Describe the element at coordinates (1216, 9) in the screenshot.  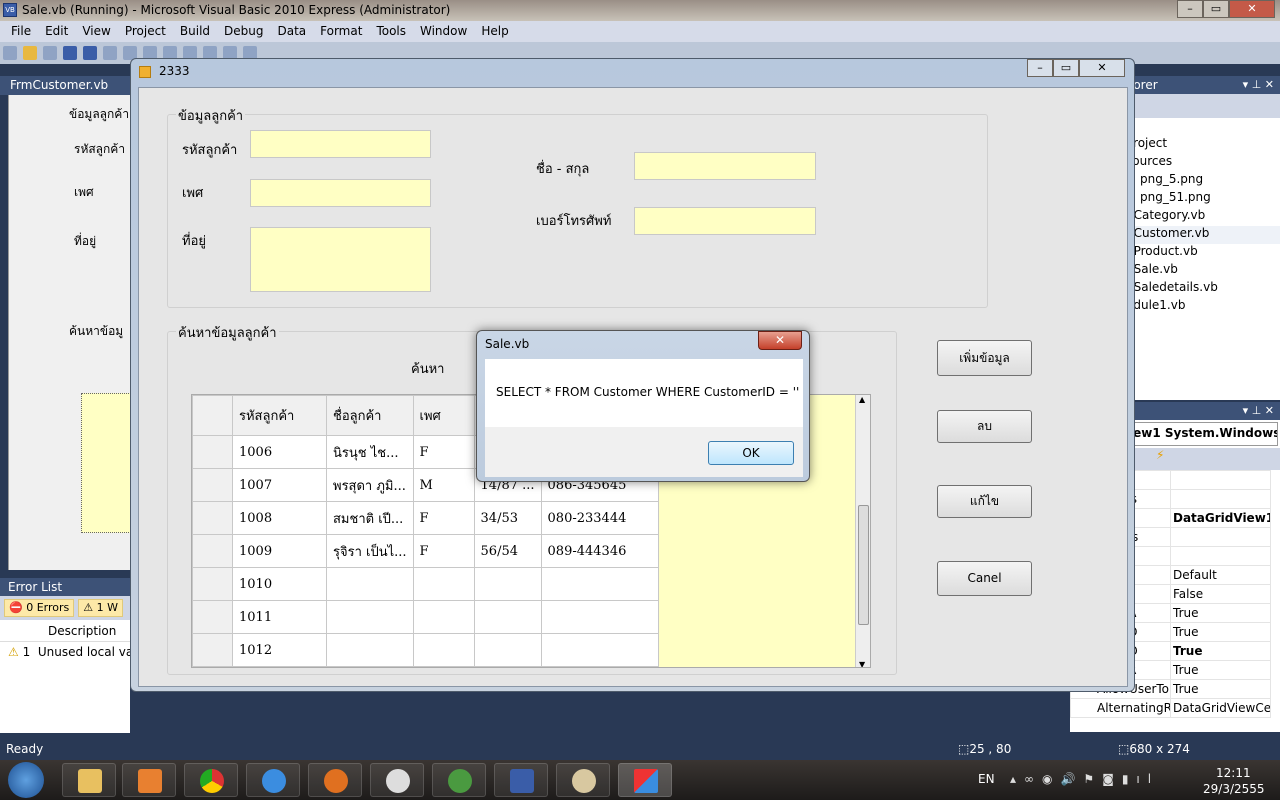
I see `maximize-button: ▭` at that location.